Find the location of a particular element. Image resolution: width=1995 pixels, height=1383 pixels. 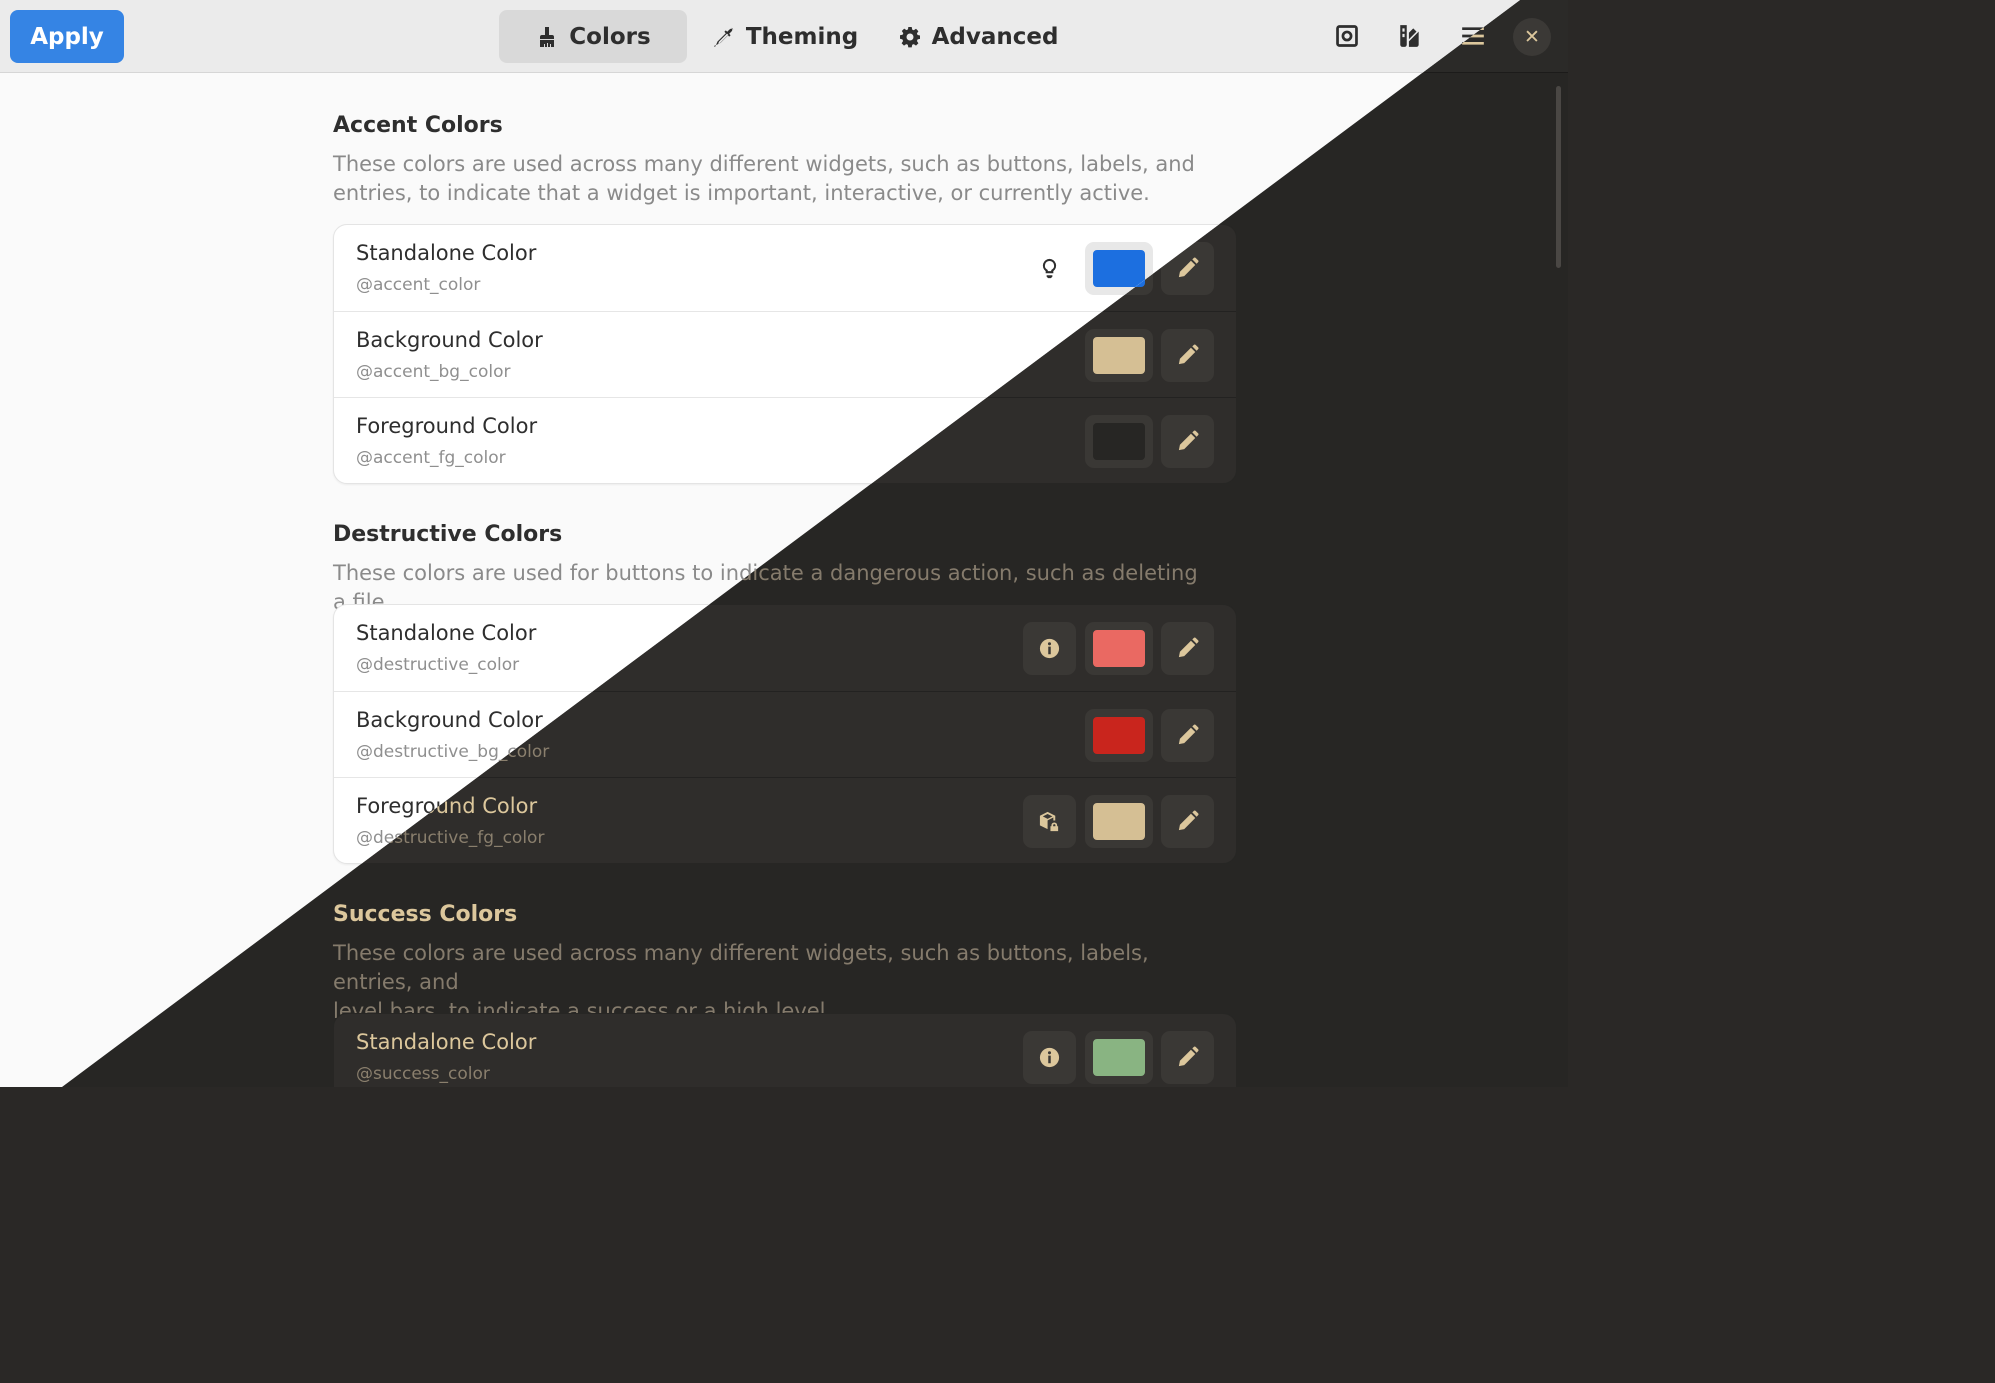

scrollbar is located at coordinates (1558, 177).